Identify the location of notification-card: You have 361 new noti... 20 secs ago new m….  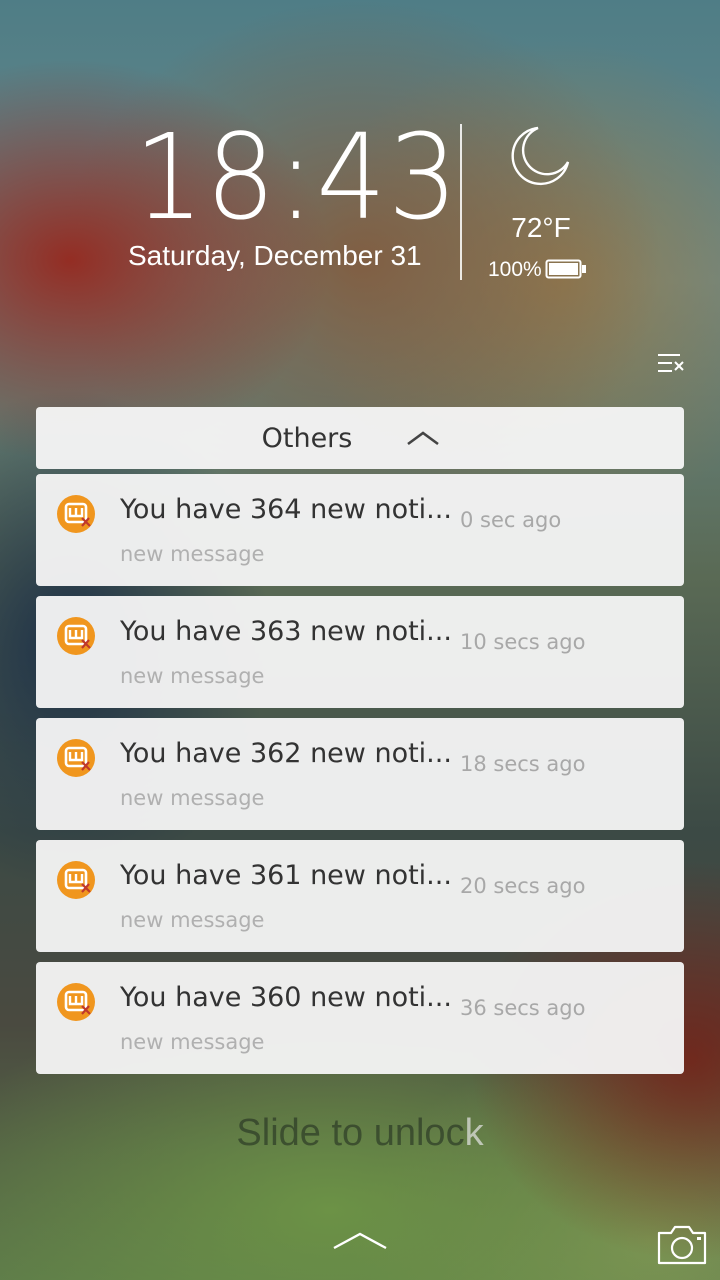
(360, 896).